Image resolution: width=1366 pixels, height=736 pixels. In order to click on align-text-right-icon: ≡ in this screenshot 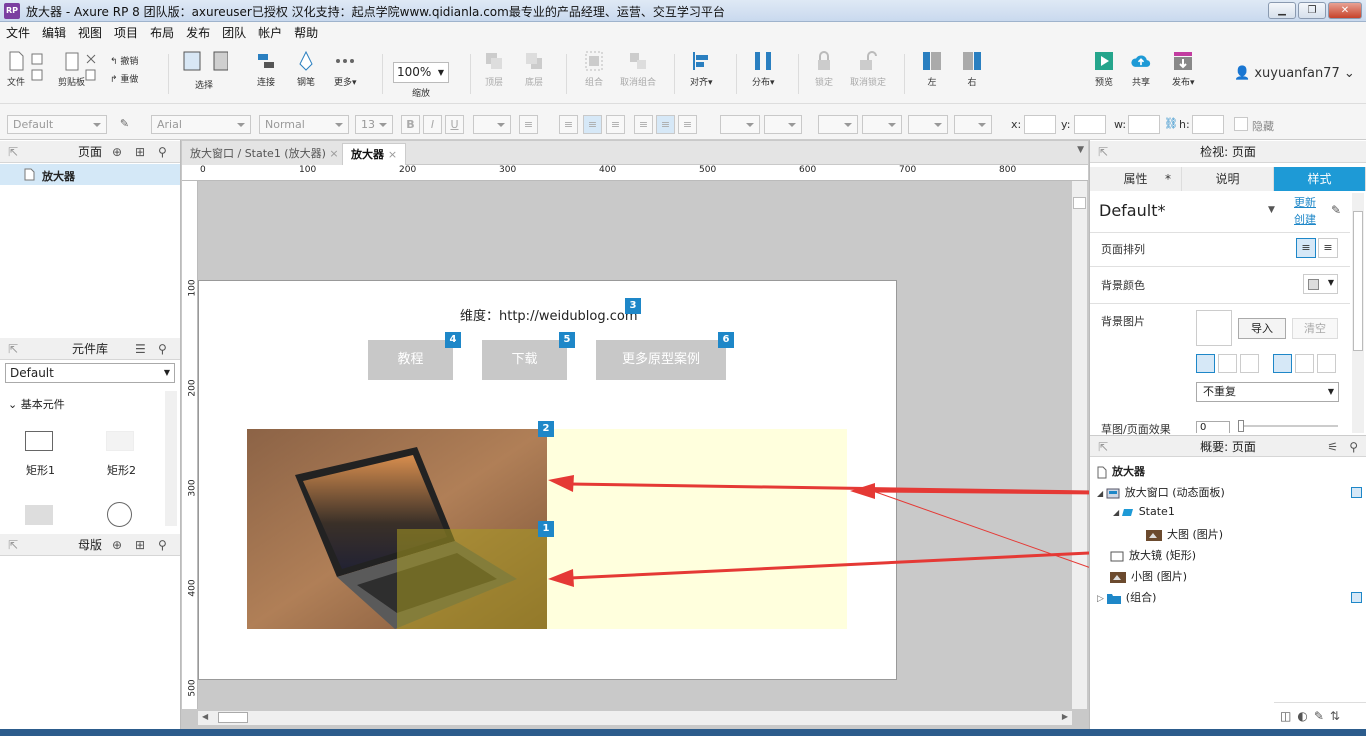, I will do `click(615, 124)`.